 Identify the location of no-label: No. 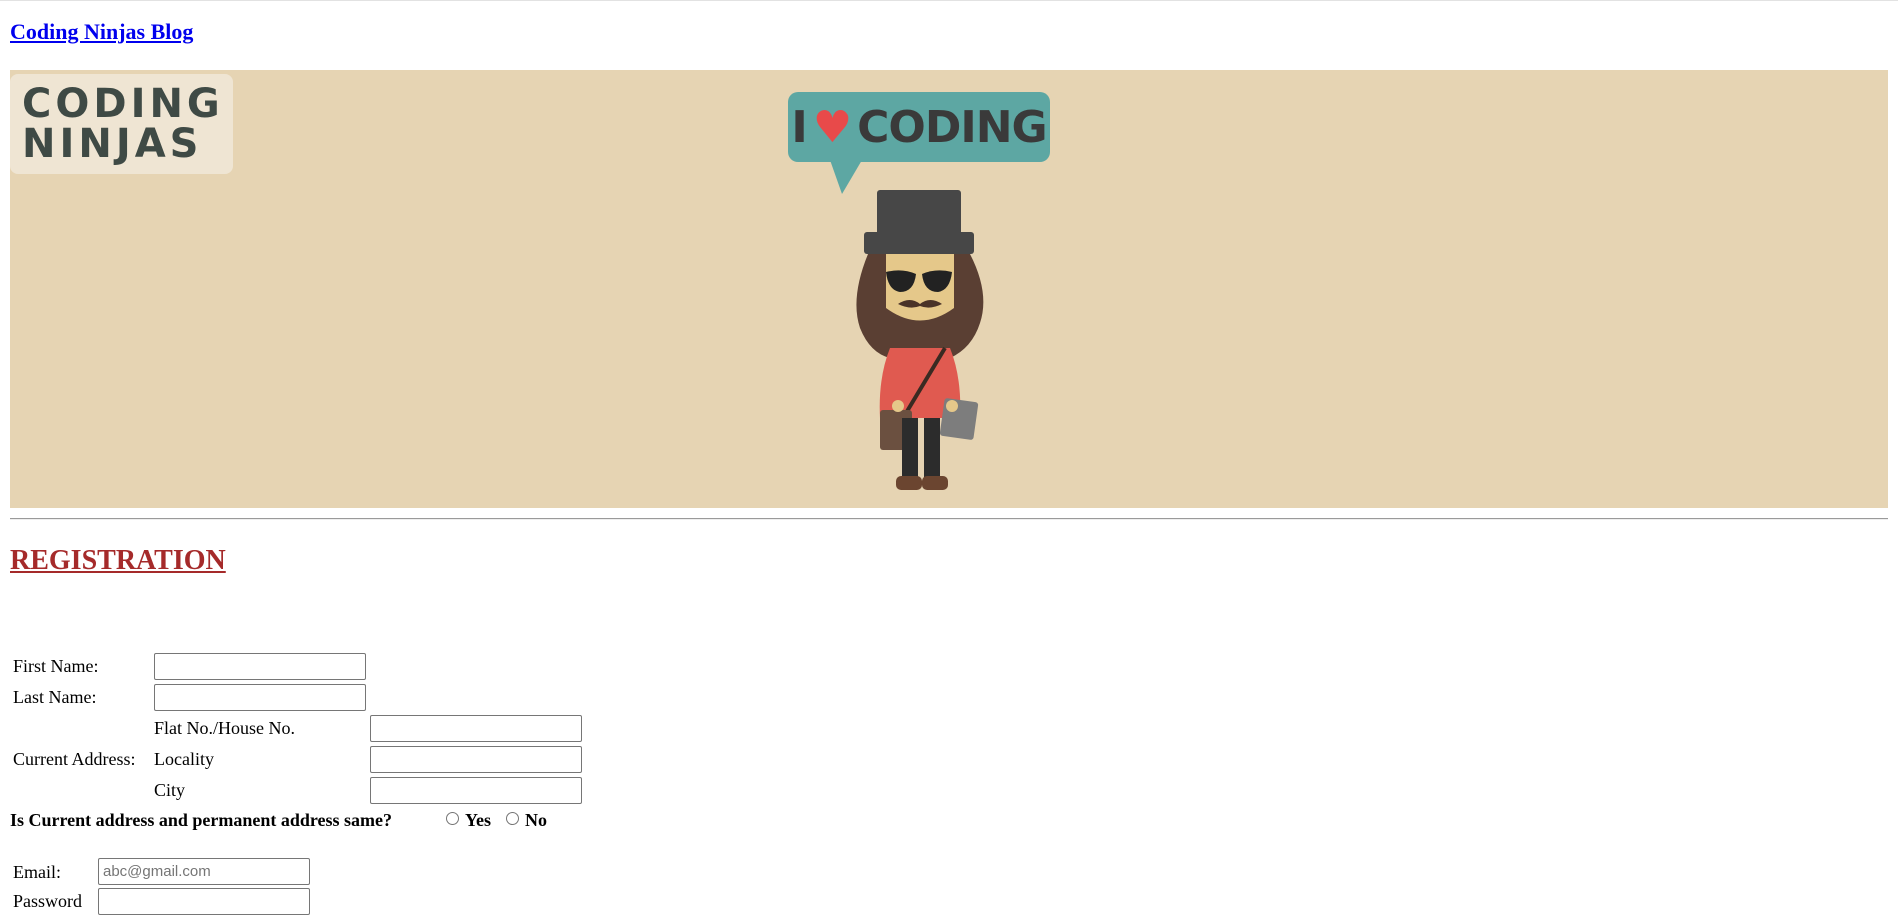
(536, 820).